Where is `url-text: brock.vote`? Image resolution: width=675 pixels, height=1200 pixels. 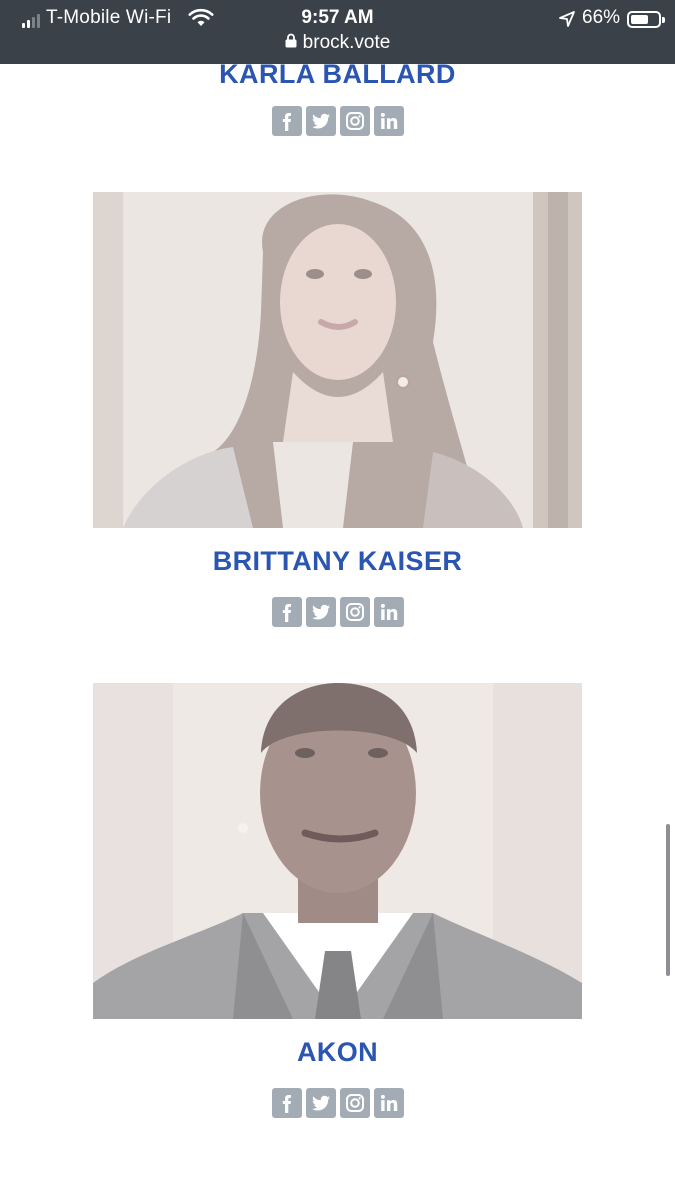
url-text: brock.vote is located at coordinates (346, 42).